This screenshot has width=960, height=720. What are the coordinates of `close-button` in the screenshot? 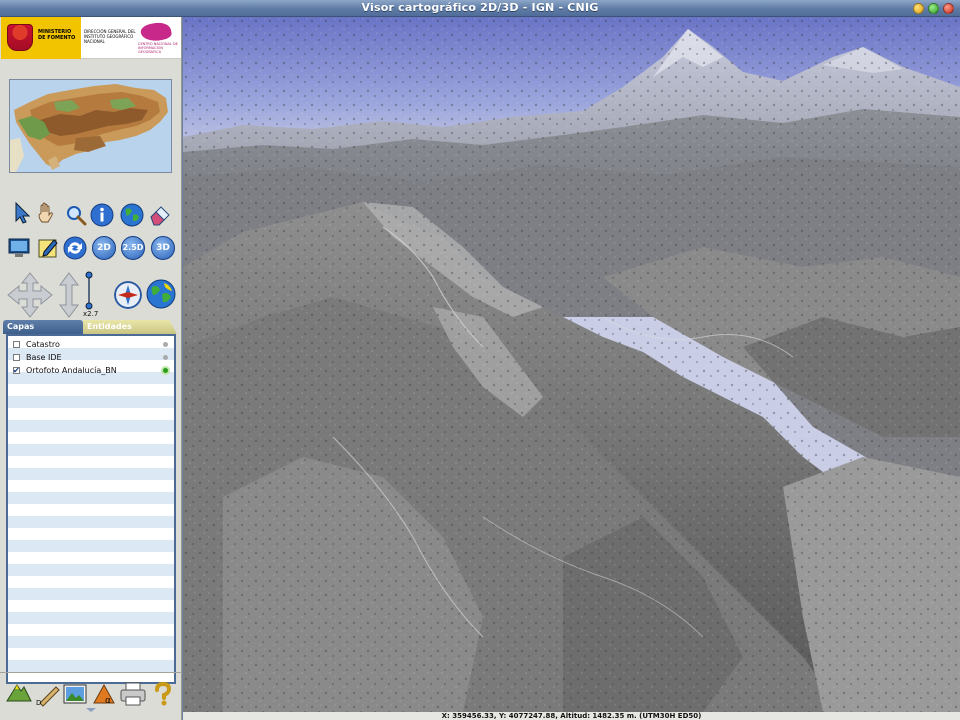 It's located at (948, 8).